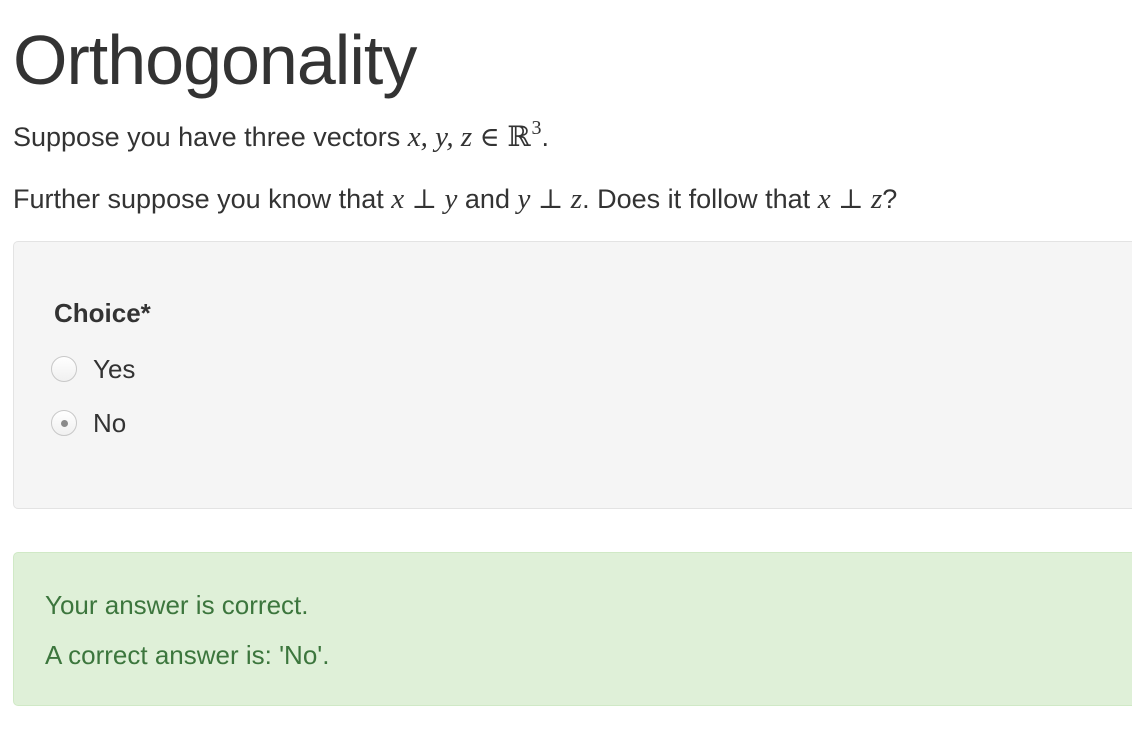 The image size is (1132, 738). What do you see at coordinates (824, 199) in the screenshot?
I see `math-x-2: x` at bounding box center [824, 199].